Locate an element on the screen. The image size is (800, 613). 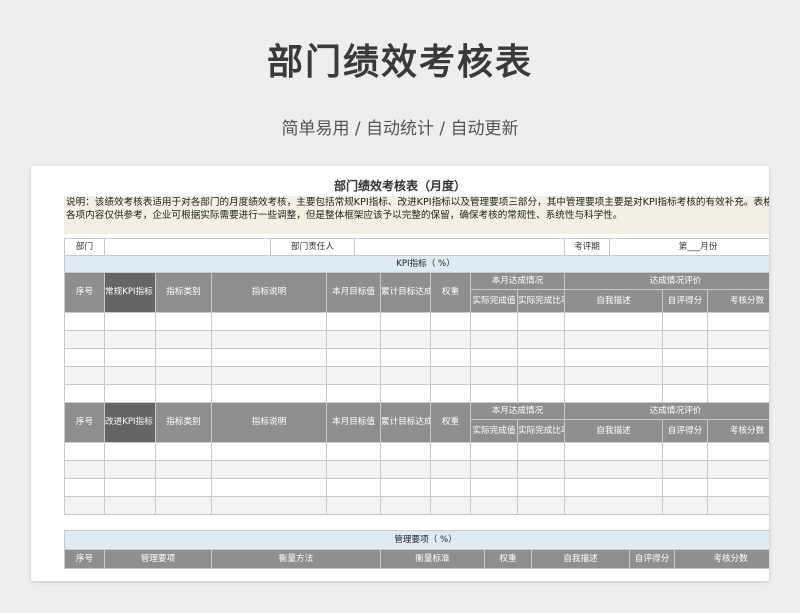
kpi-col-weight: 权重 is located at coordinates (450, 292).